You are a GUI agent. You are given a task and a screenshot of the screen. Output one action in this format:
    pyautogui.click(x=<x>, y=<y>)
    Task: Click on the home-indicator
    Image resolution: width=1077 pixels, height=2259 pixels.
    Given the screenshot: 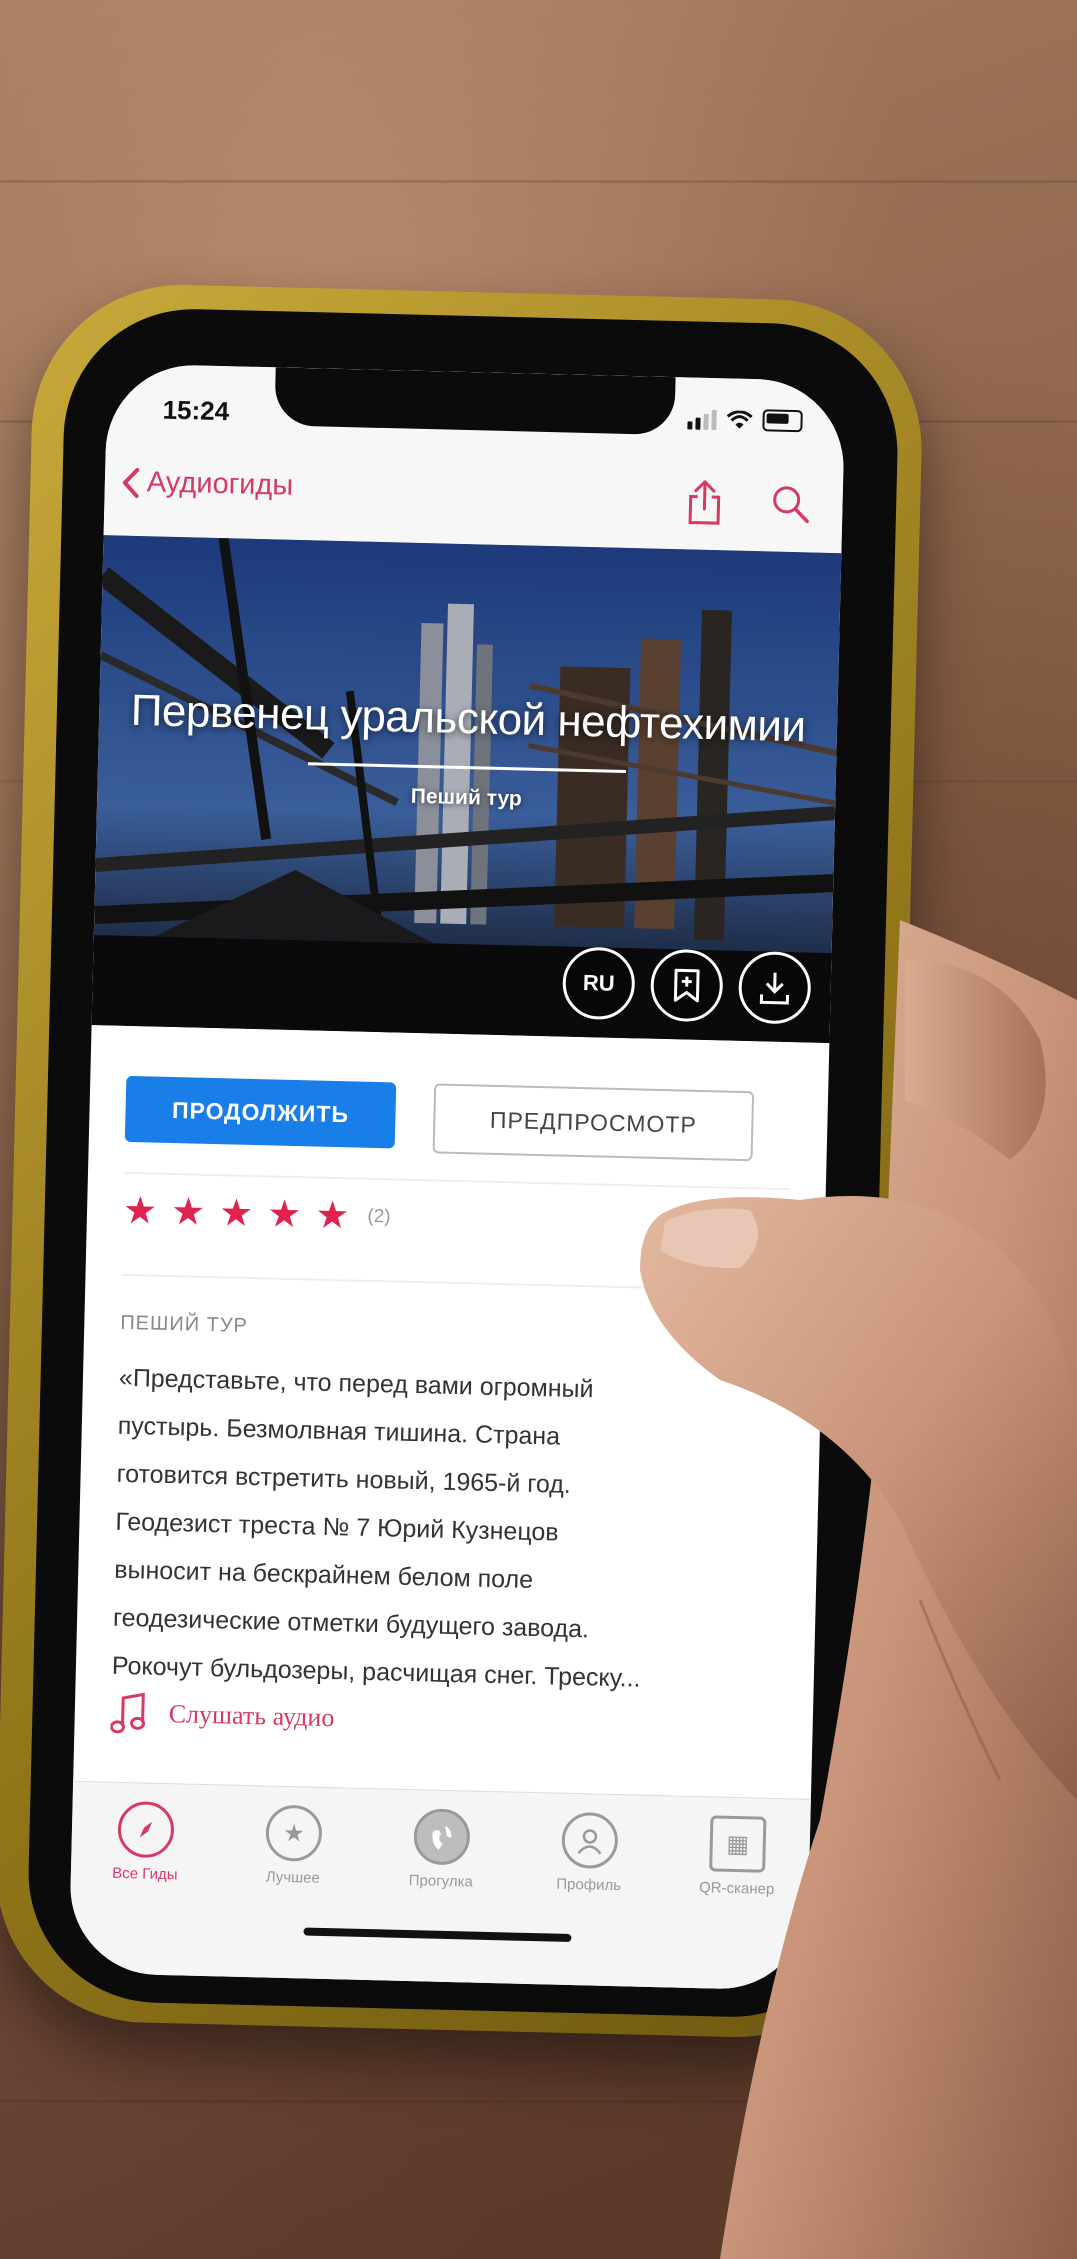 What is the action you would take?
    pyautogui.click(x=437, y=1935)
    